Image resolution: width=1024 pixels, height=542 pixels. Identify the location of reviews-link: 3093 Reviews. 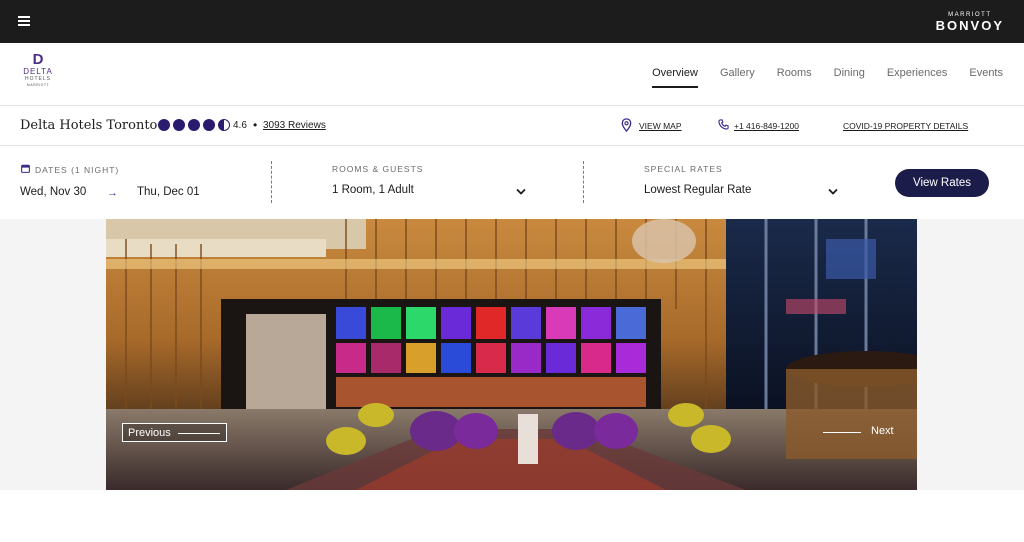
(294, 125).